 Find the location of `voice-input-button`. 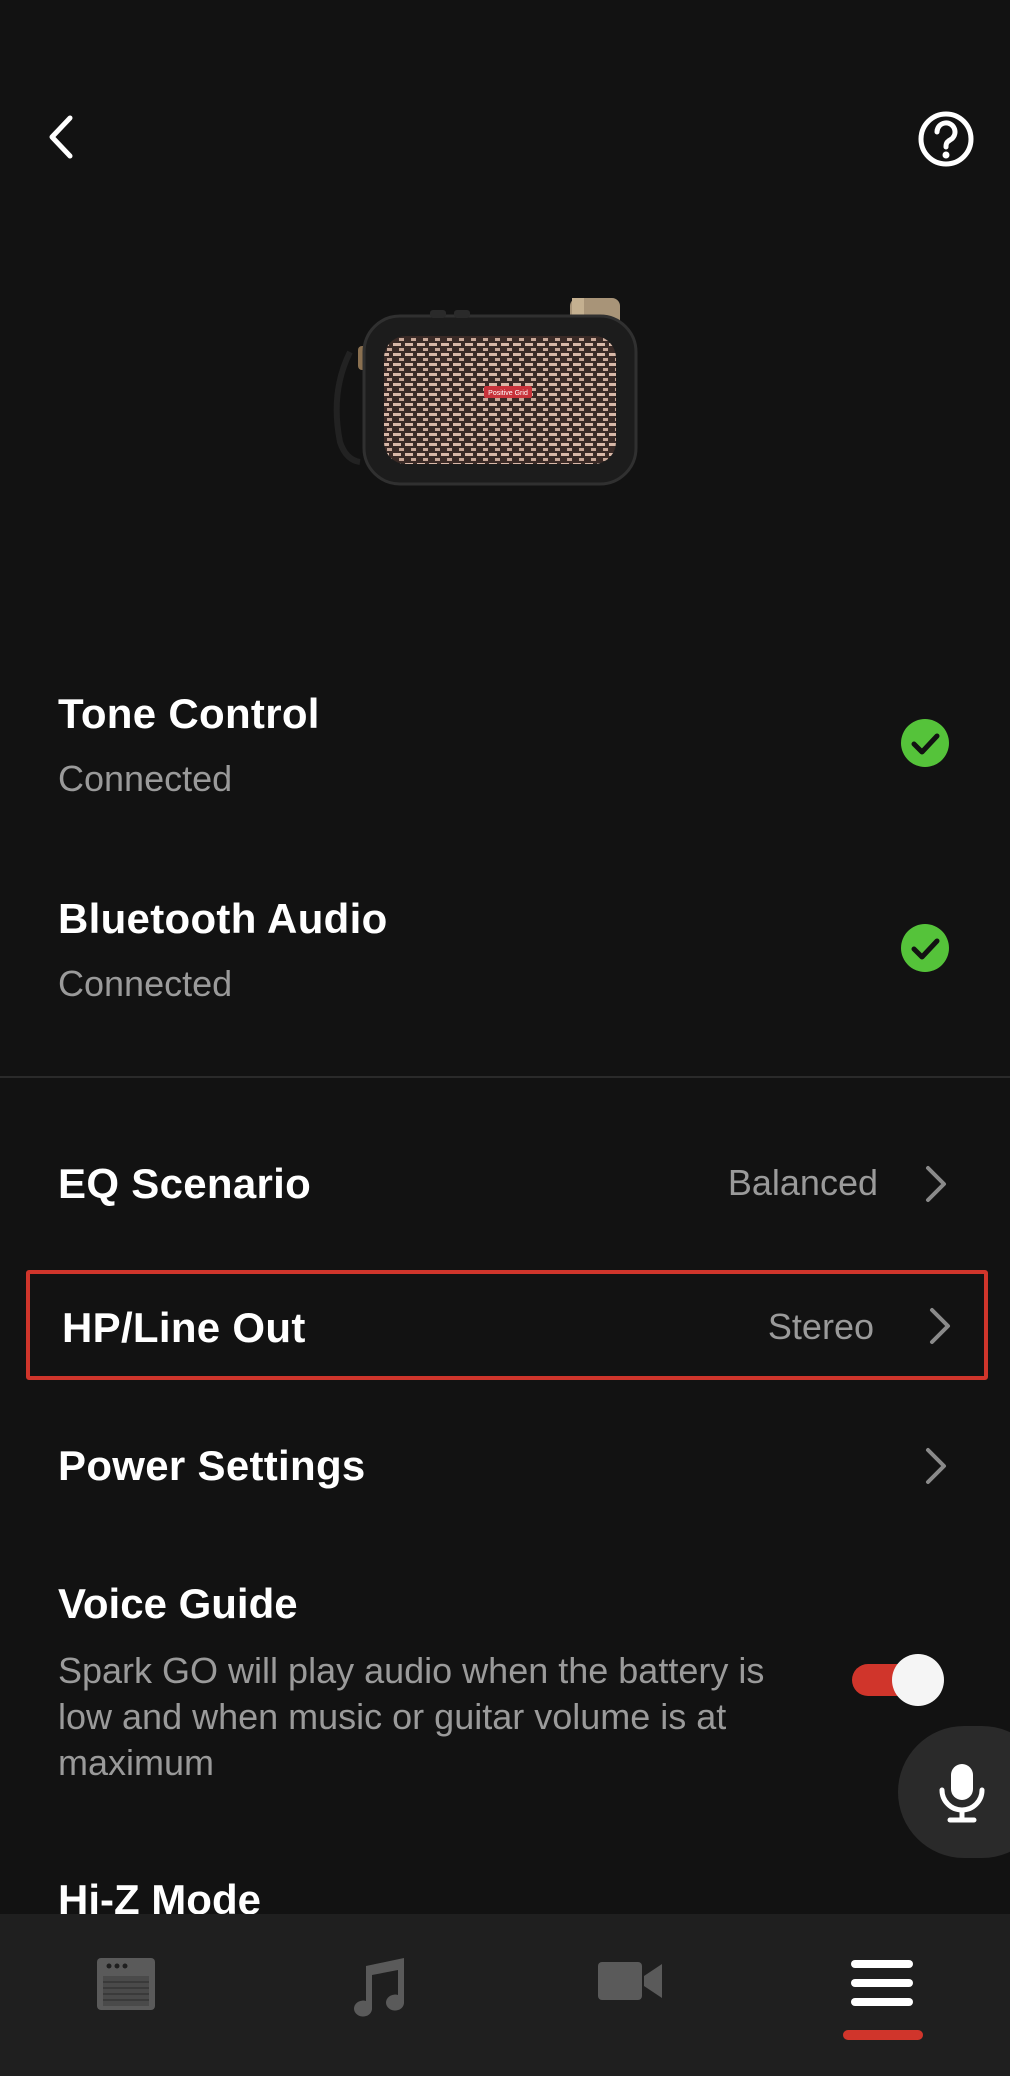

voice-input-button is located at coordinates (954, 1792).